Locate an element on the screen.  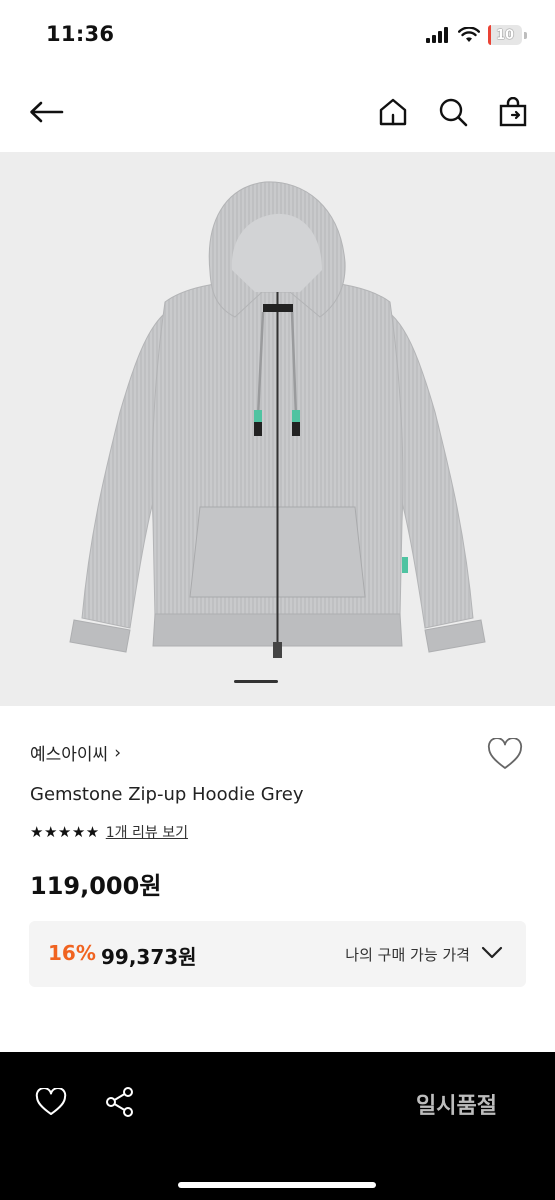
discount-rate: 16% is located at coordinates (72, 953).